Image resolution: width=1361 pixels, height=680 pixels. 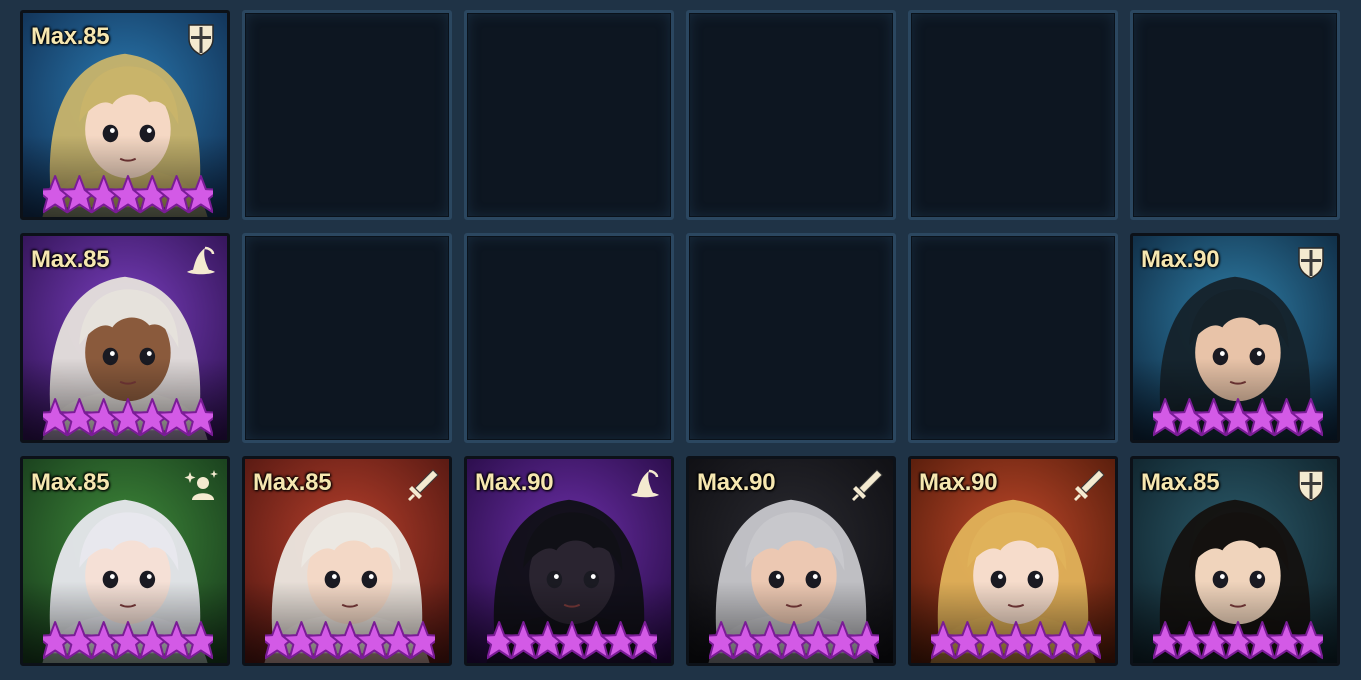 I want to click on hero-slot-16: Max.90, so click(x=791, y=561).